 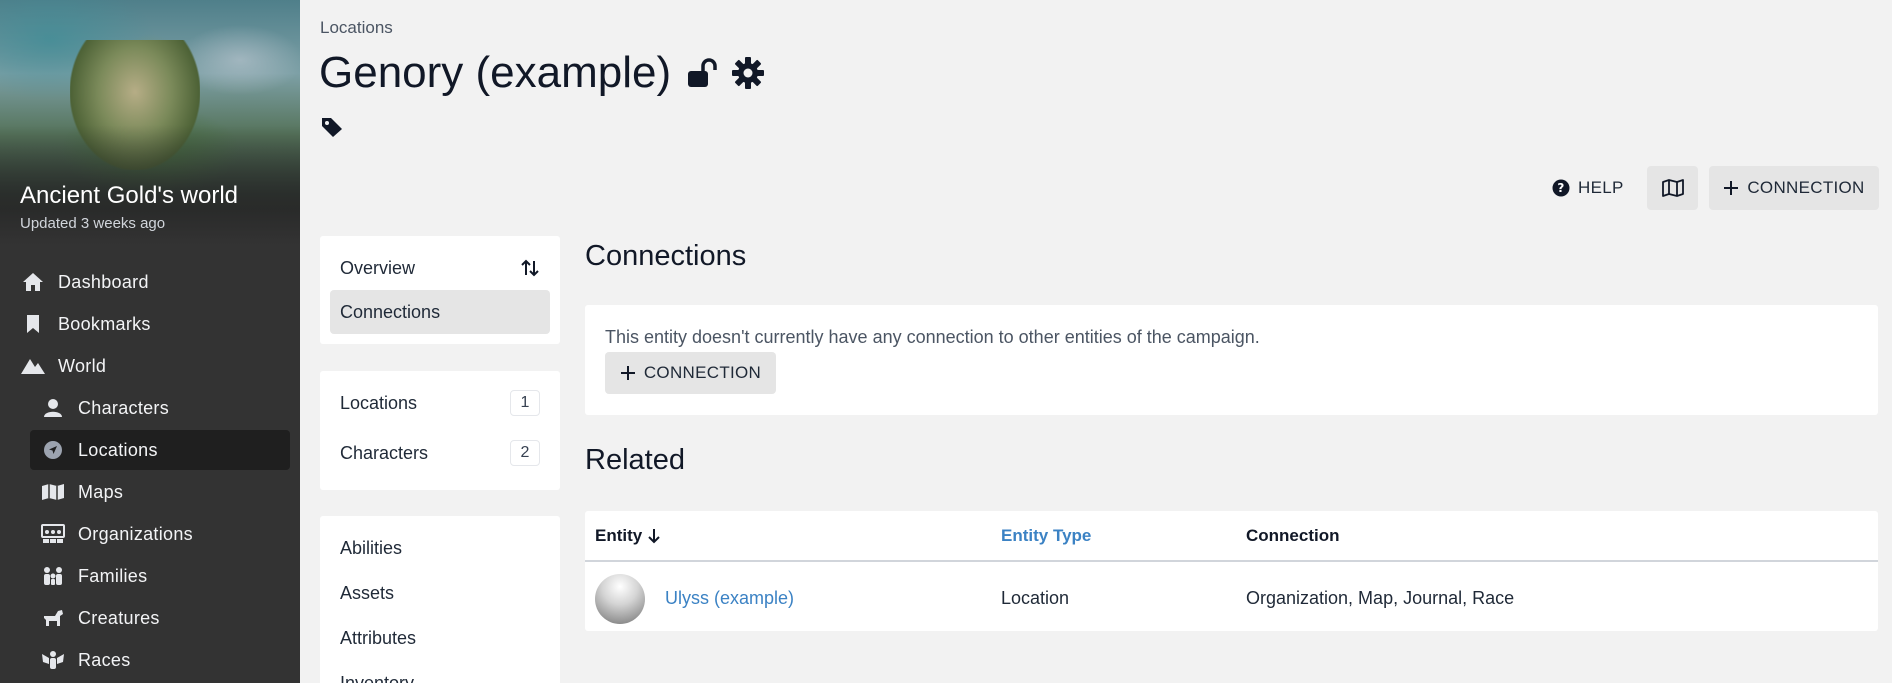 I want to click on sidebar-item-label: Bookmarks, so click(x=104, y=323).